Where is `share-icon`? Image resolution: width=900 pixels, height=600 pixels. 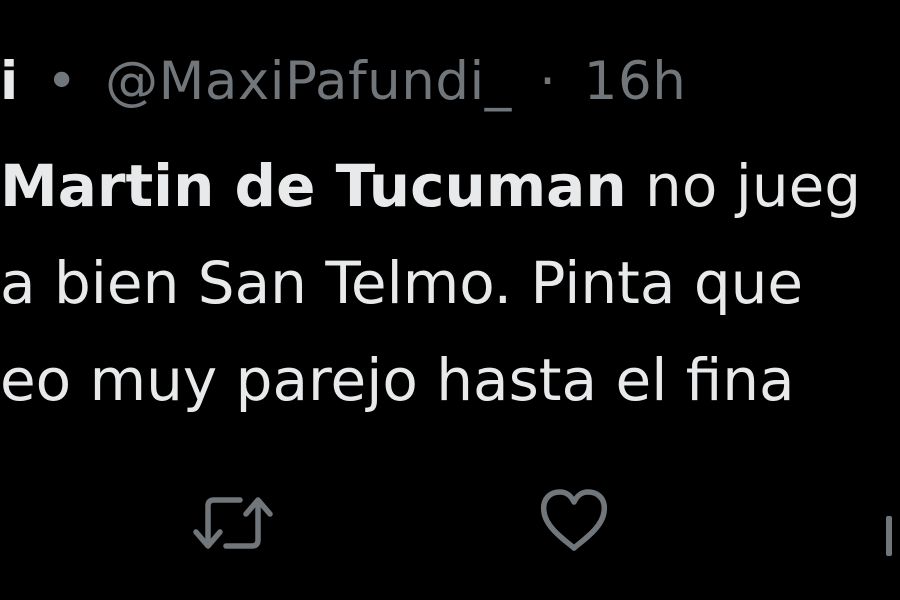
share-icon is located at coordinates (889, 536).